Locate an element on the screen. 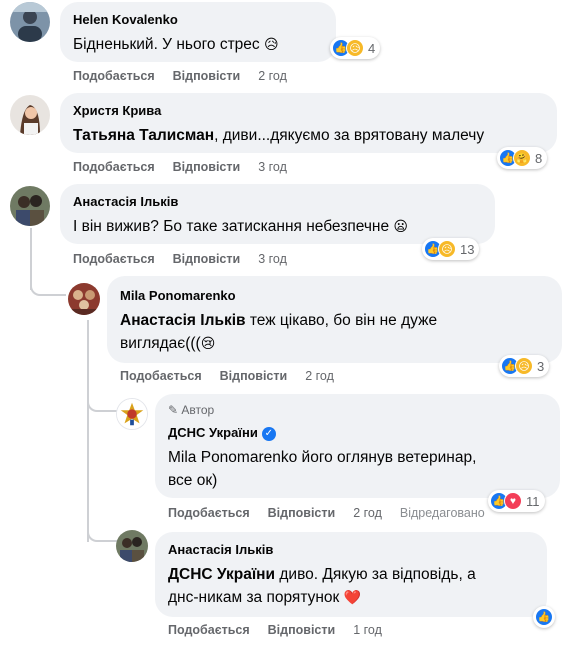 The height and width of the screenshot is (645, 581). reaction-summary: 👍 ♥ 11 is located at coordinates (516, 501).